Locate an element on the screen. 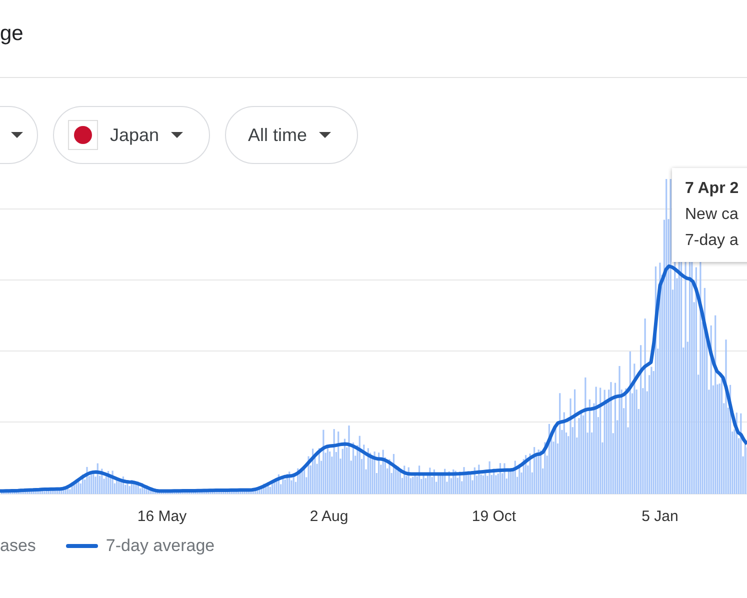 The height and width of the screenshot is (598, 747). legend-line-icon is located at coordinates (82, 546).